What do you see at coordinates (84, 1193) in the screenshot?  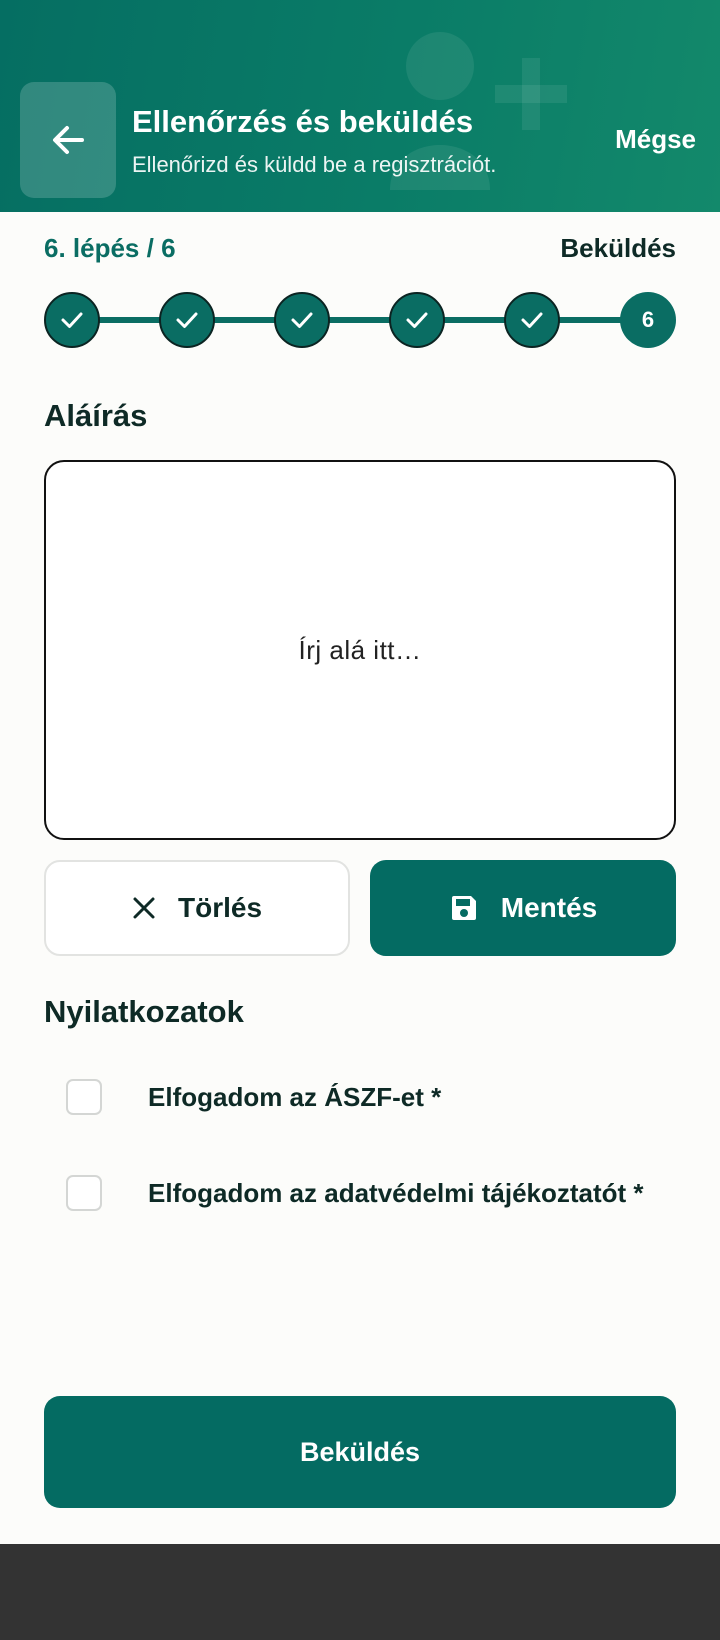 I see `privacy-checkbox` at bounding box center [84, 1193].